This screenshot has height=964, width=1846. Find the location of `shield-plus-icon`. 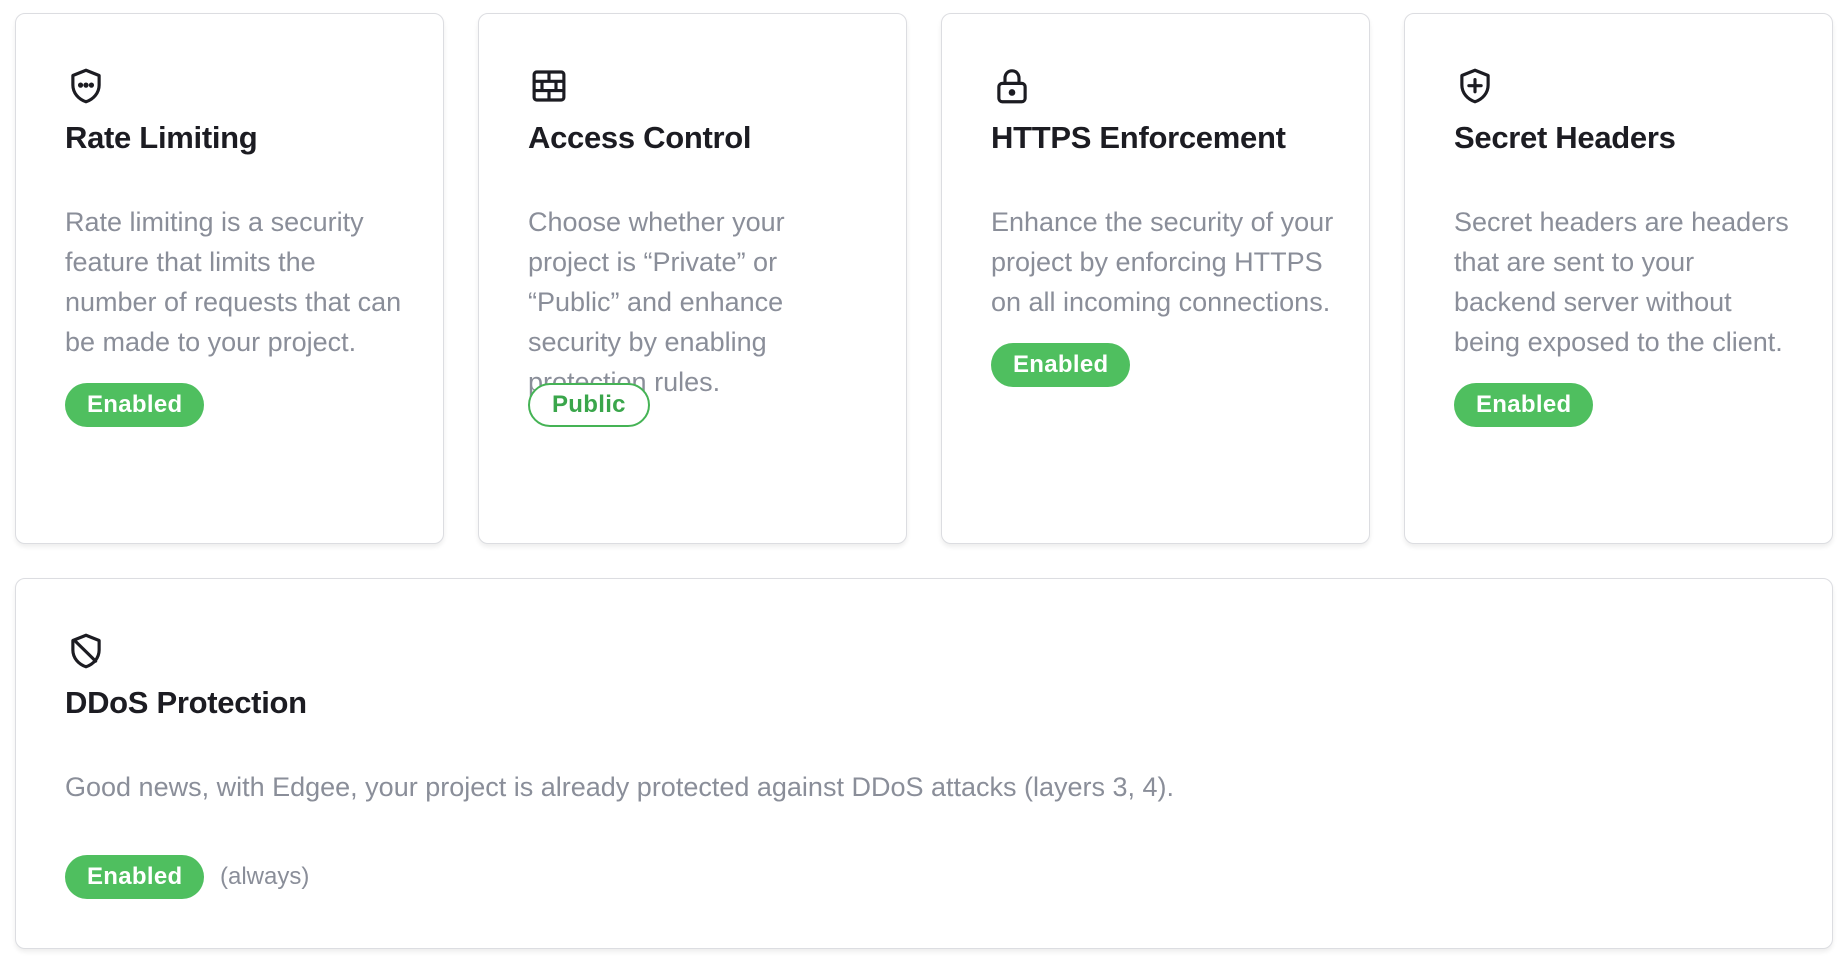

shield-plus-icon is located at coordinates (1475, 86).